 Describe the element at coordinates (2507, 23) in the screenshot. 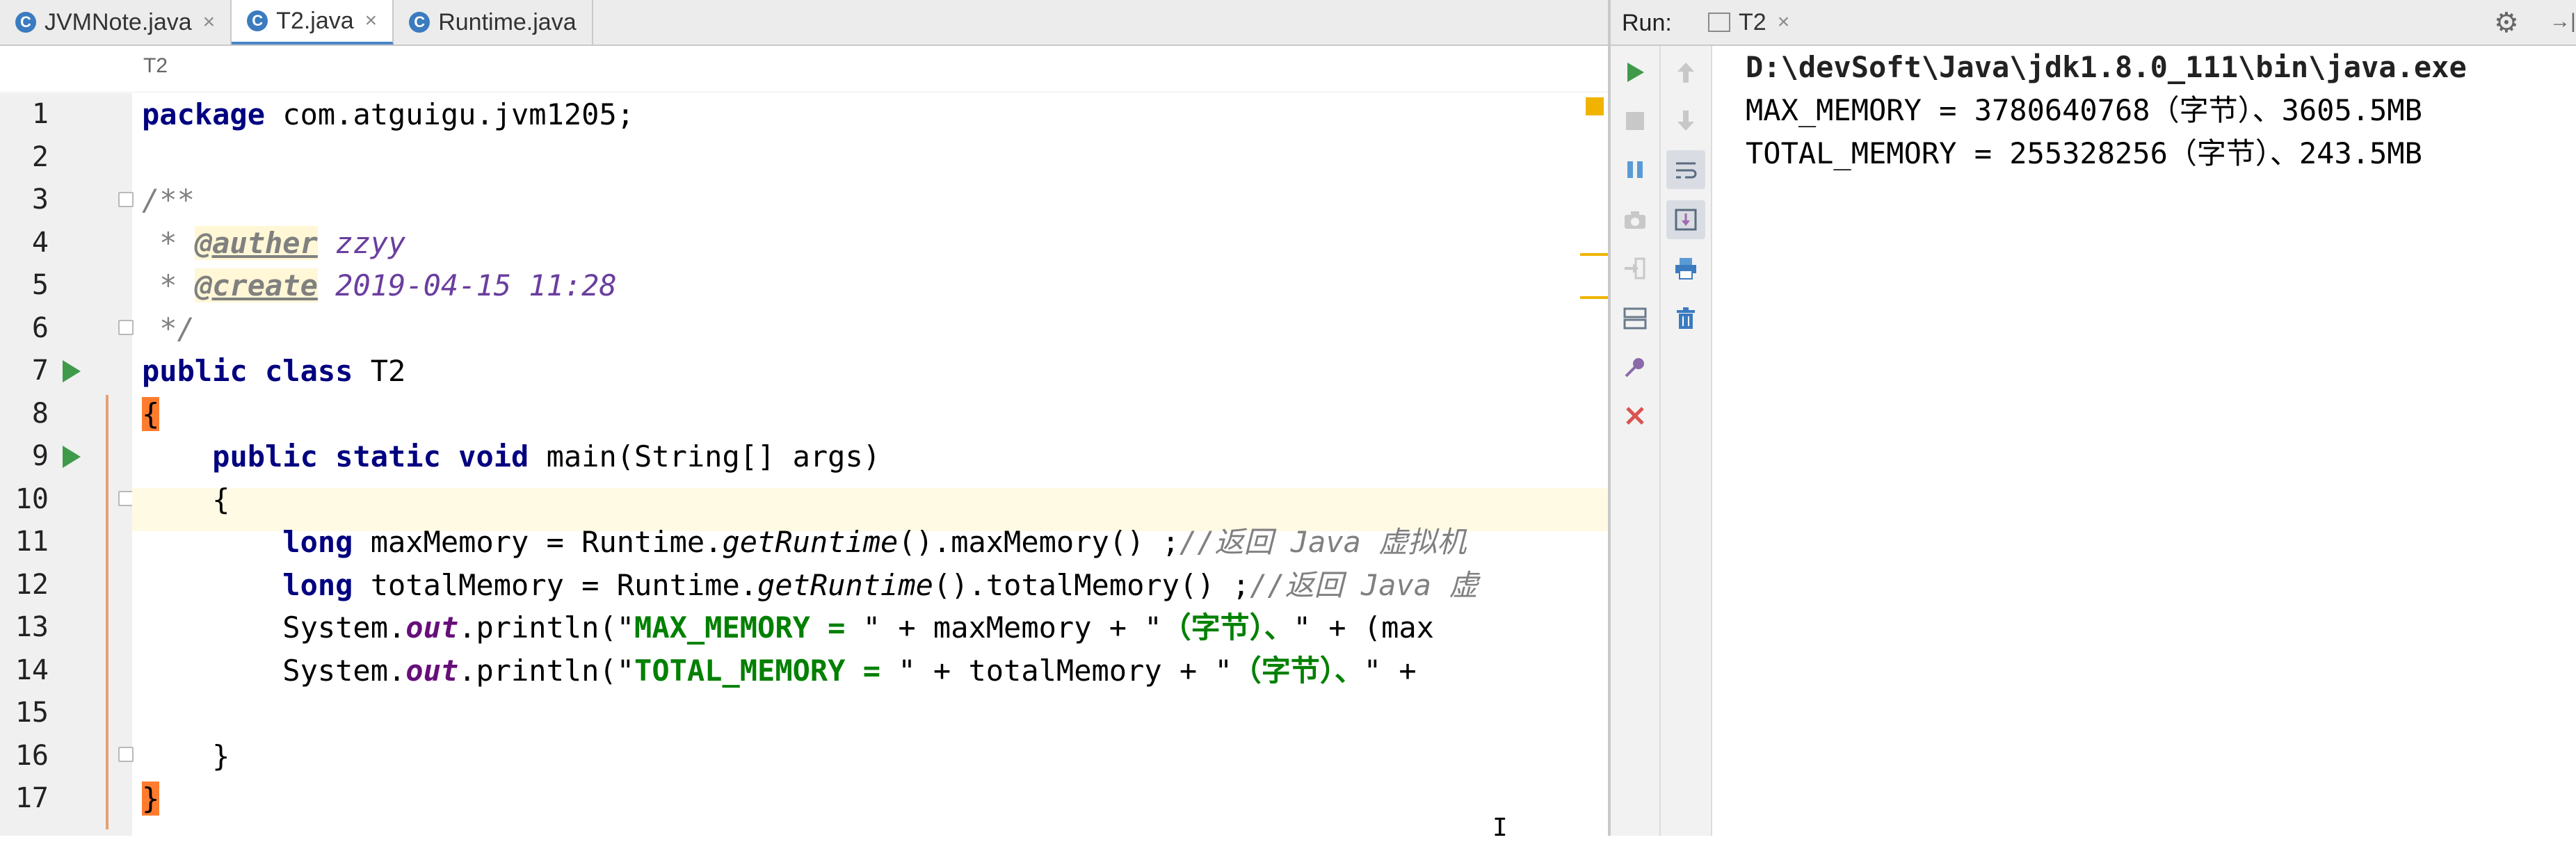

I see `gear-icon: ⚙` at that location.